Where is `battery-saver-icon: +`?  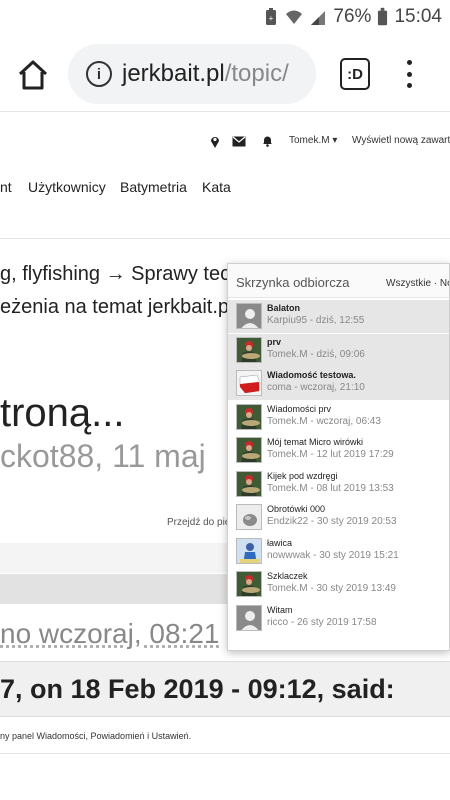
battery-saver-icon: + is located at coordinates (271, 16).